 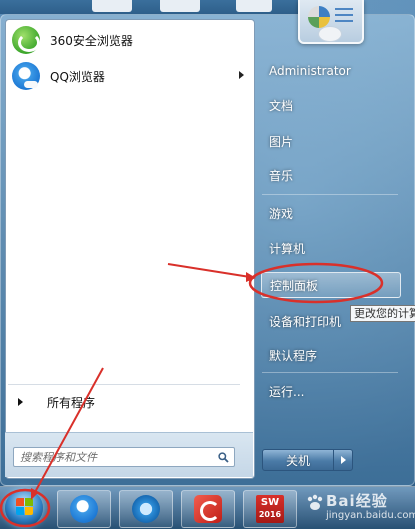 I want to click on user-picture-image, so click(x=319, y=17).